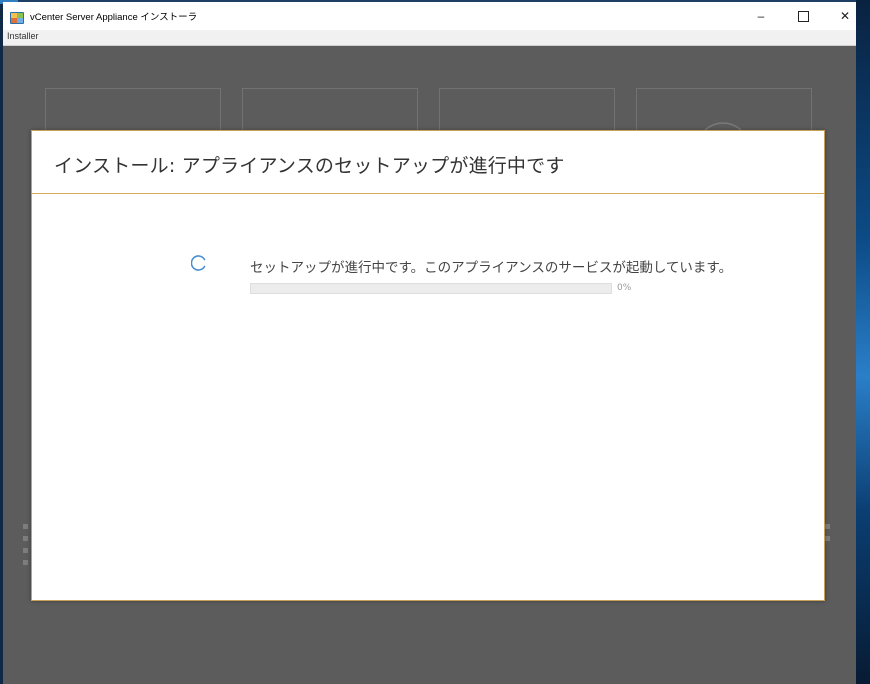  Describe the element at coordinates (429, 38) in the screenshot. I see `menu-bar: Installer` at that location.